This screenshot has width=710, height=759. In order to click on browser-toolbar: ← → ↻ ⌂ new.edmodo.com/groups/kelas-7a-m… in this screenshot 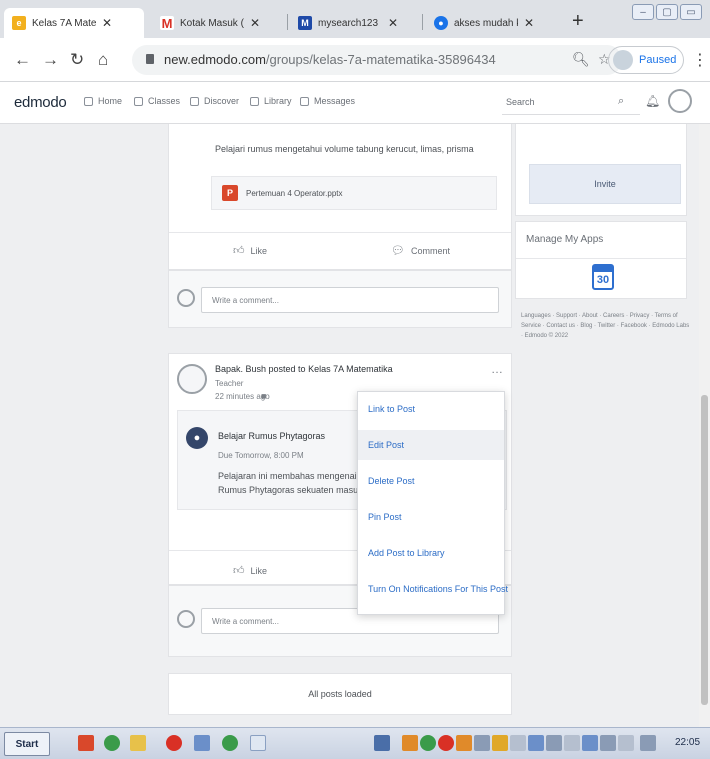, I will do `click(355, 60)`.